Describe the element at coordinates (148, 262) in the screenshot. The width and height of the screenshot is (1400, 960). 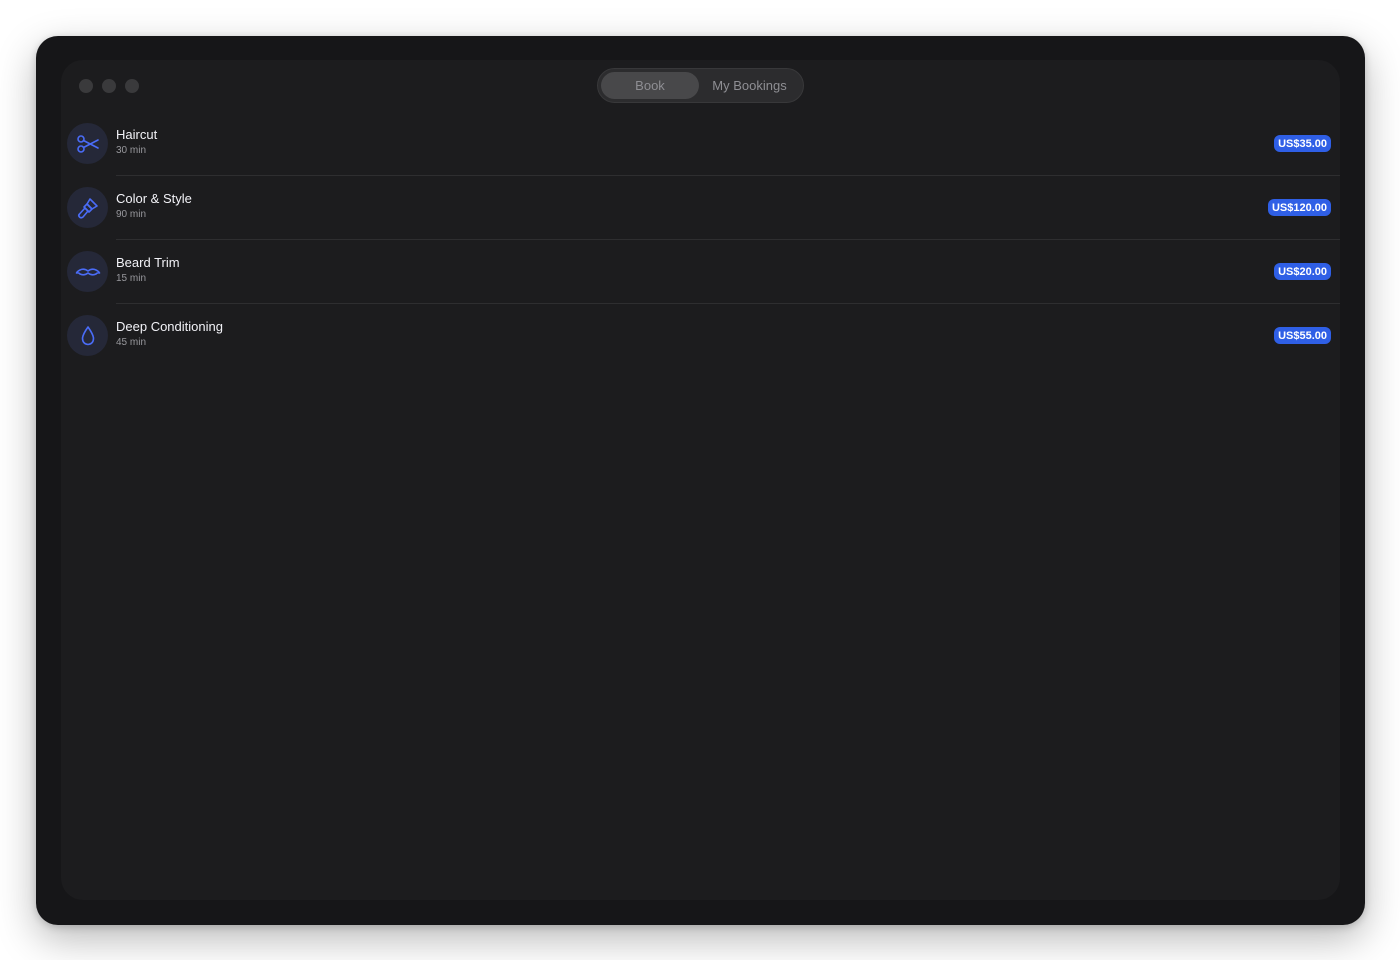
I see `service-name: Beard Trim` at that location.